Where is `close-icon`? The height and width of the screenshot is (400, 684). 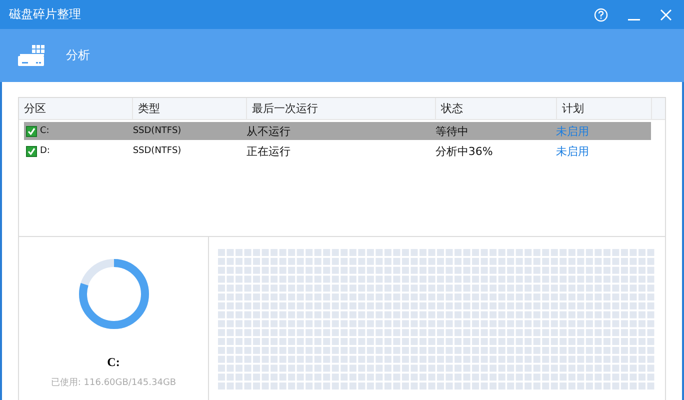 close-icon is located at coordinates (666, 14).